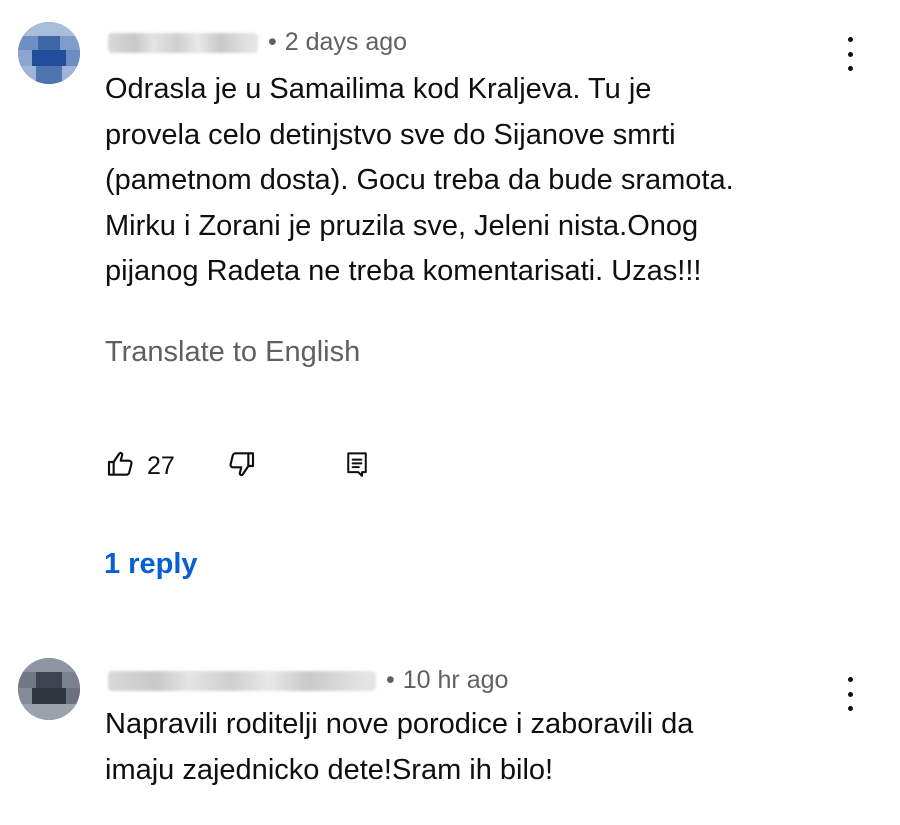  What do you see at coordinates (241, 466) in the screenshot?
I see `thumbs-down-icon` at bounding box center [241, 466].